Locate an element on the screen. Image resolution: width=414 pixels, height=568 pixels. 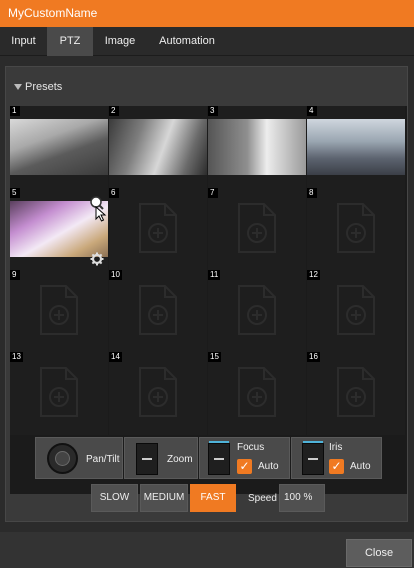
preset-number: 14 is located at coordinates (115, 357).